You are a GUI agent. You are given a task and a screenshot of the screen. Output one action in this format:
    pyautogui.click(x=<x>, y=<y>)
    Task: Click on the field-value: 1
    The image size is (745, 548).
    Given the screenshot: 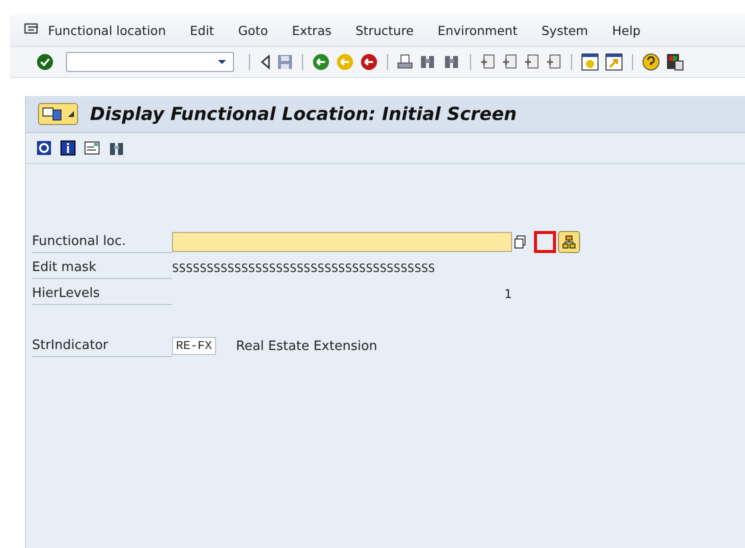 What is the action you would take?
    pyautogui.click(x=507, y=294)
    